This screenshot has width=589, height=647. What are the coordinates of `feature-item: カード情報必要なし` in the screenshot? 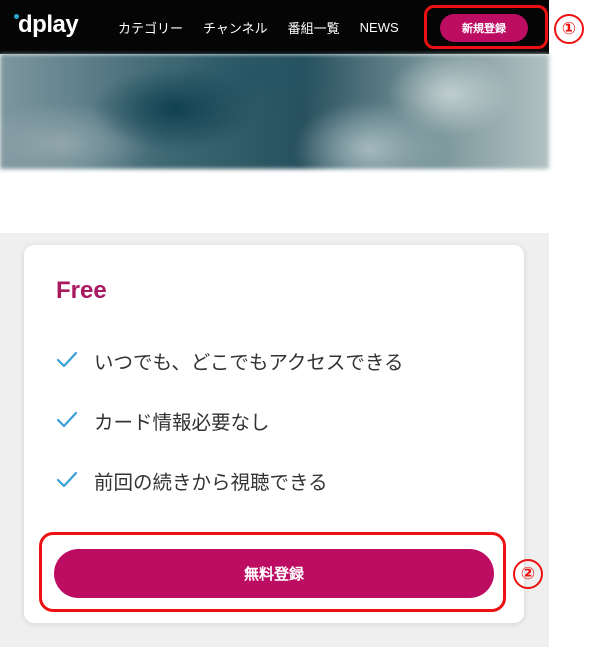 It's located at (163, 420).